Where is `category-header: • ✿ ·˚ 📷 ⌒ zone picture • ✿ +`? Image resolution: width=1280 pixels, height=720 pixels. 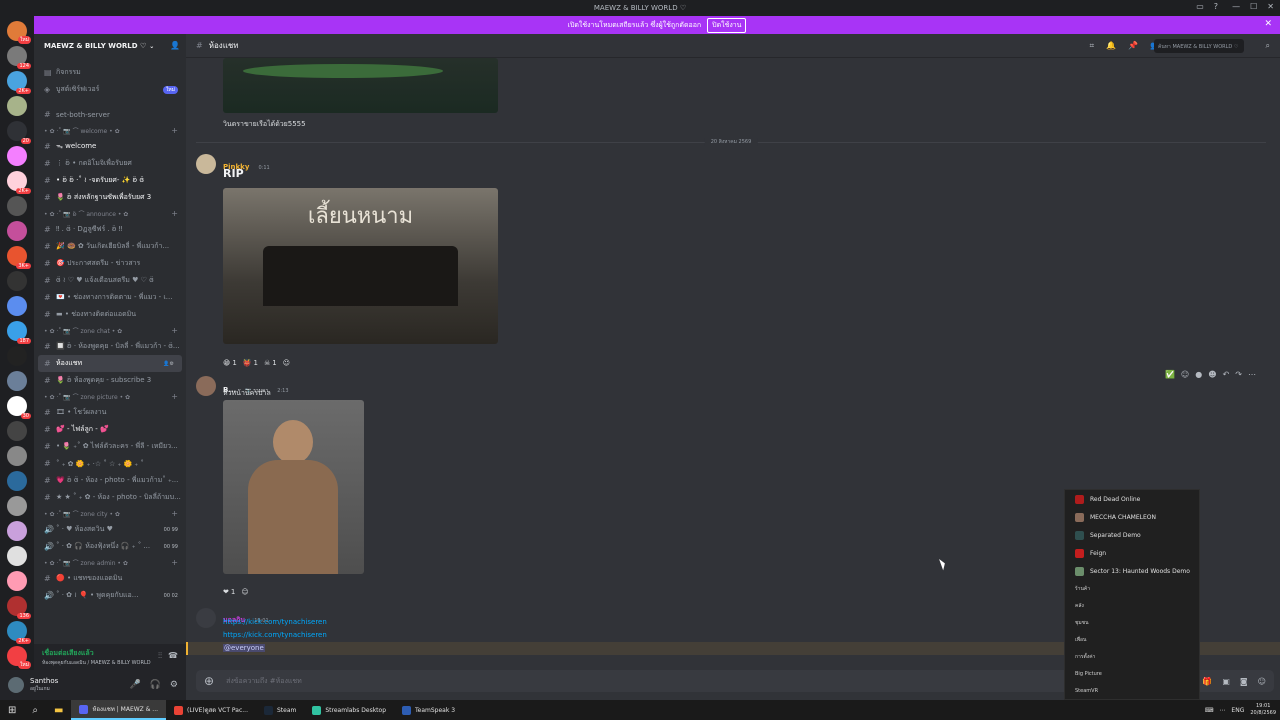
category-header: • ✿ ·˚ 📷 ⌒ zone picture • ✿ + is located at coordinates (110, 396).